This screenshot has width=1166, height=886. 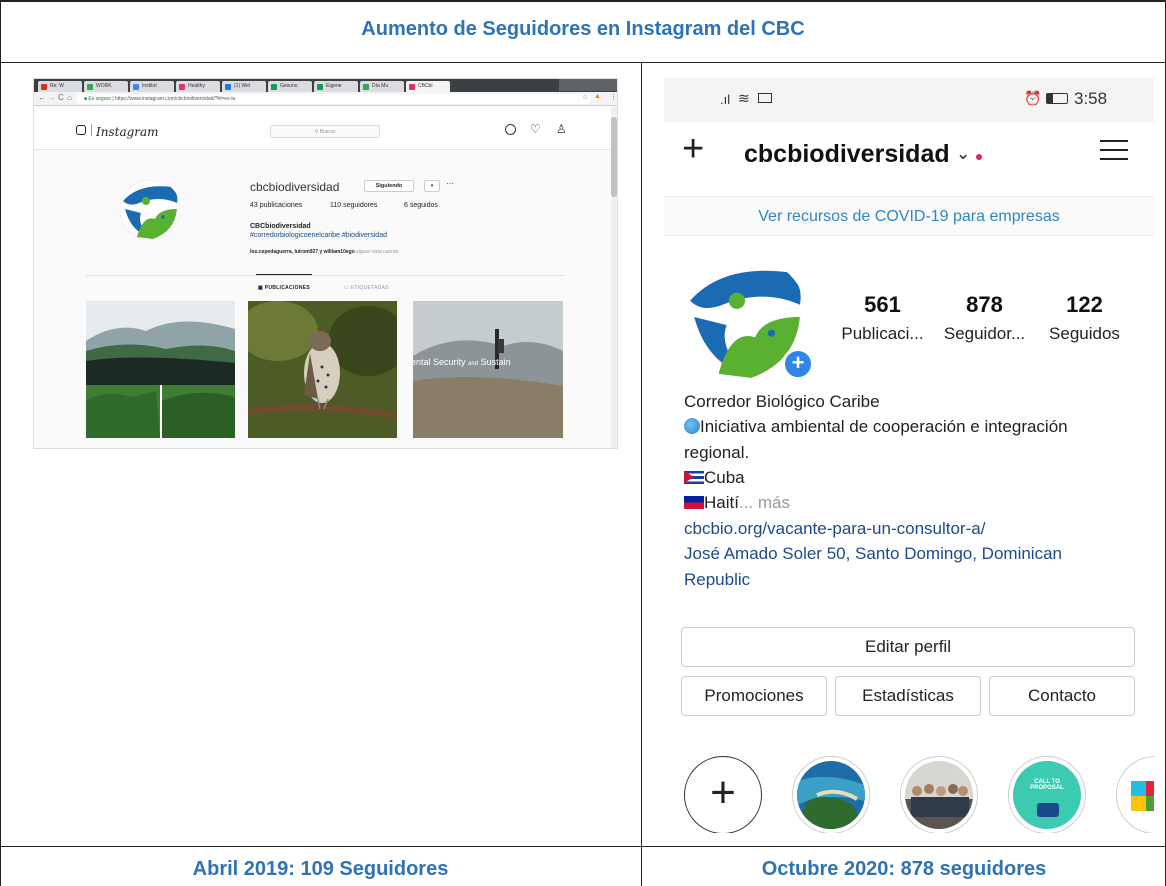 I want to click on instagram-camera-icon, so click(x=81, y=130).